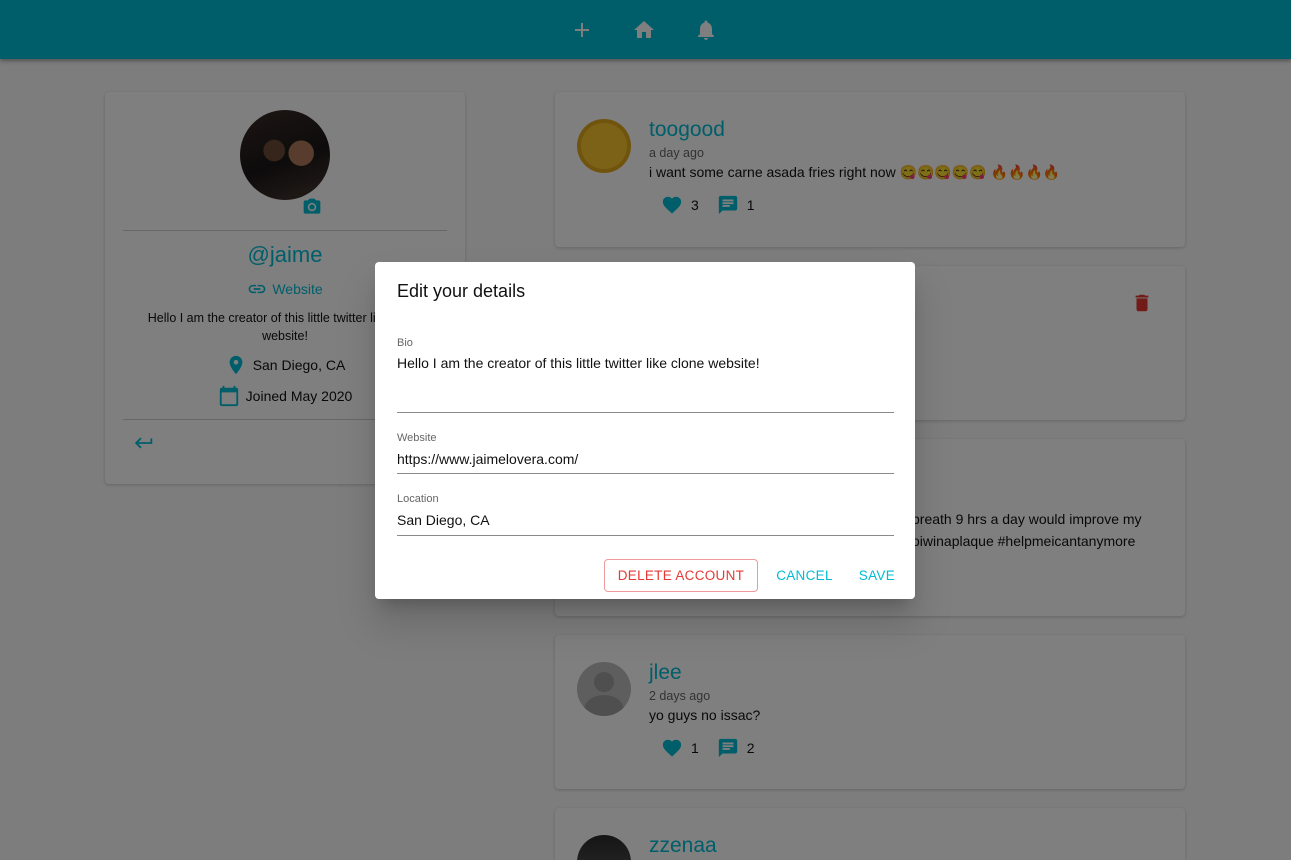  Describe the element at coordinates (418, 499) in the screenshot. I see `location-field-label: Location` at that location.